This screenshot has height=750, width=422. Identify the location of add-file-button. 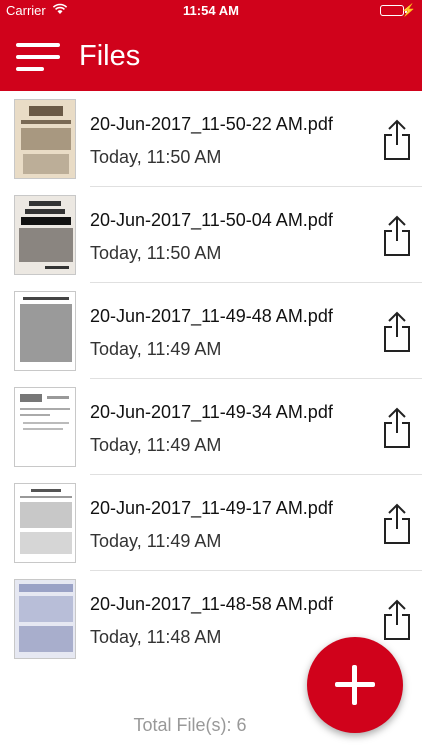
(355, 685).